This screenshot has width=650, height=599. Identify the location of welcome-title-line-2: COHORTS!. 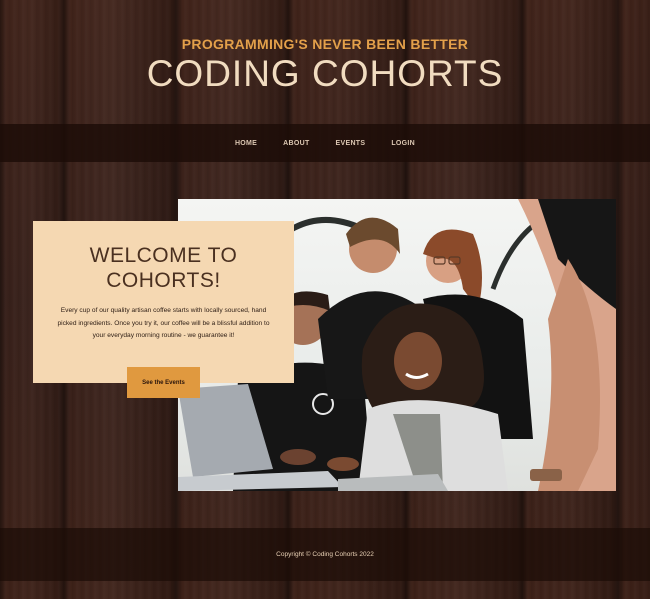
(163, 280).